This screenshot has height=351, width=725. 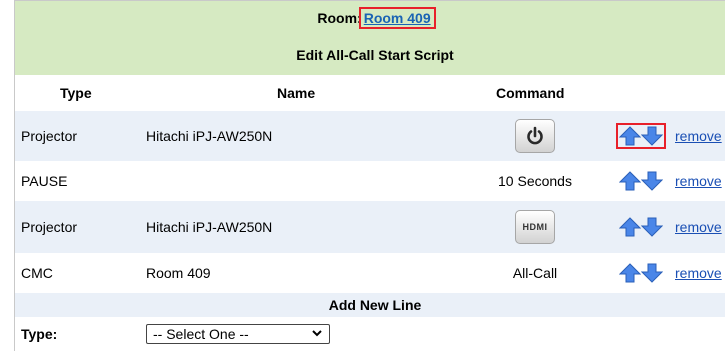 I want to click on row-command: All-Call, so click(x=535, y=273).